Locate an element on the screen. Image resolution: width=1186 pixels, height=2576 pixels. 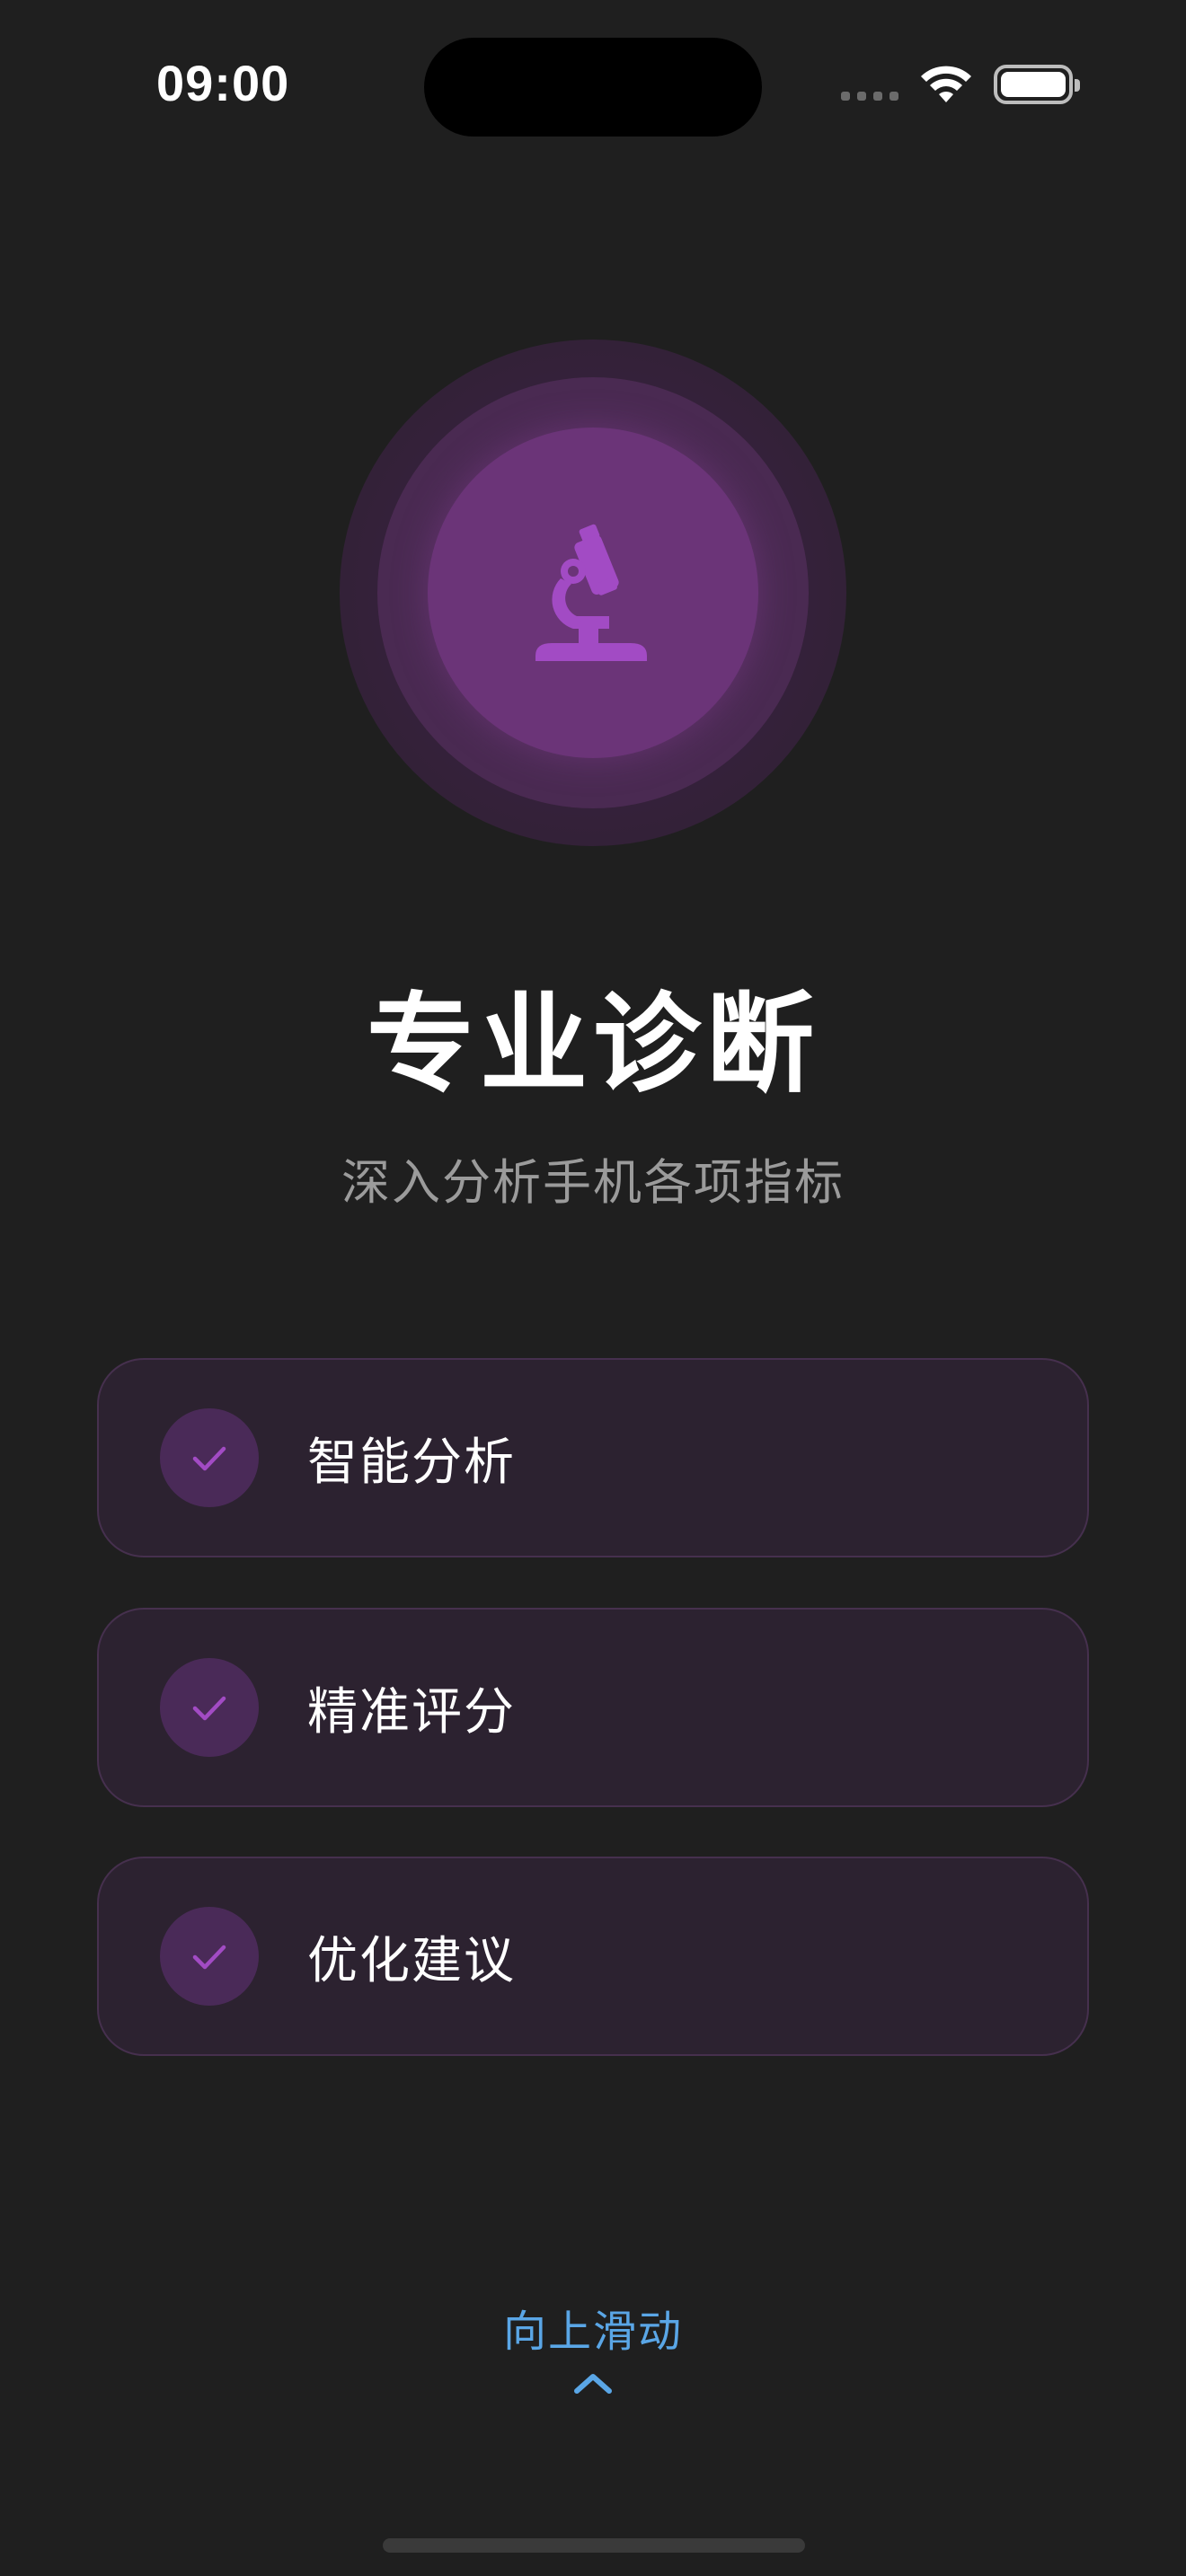
home-indicator is located at coordinates (594, 2545).